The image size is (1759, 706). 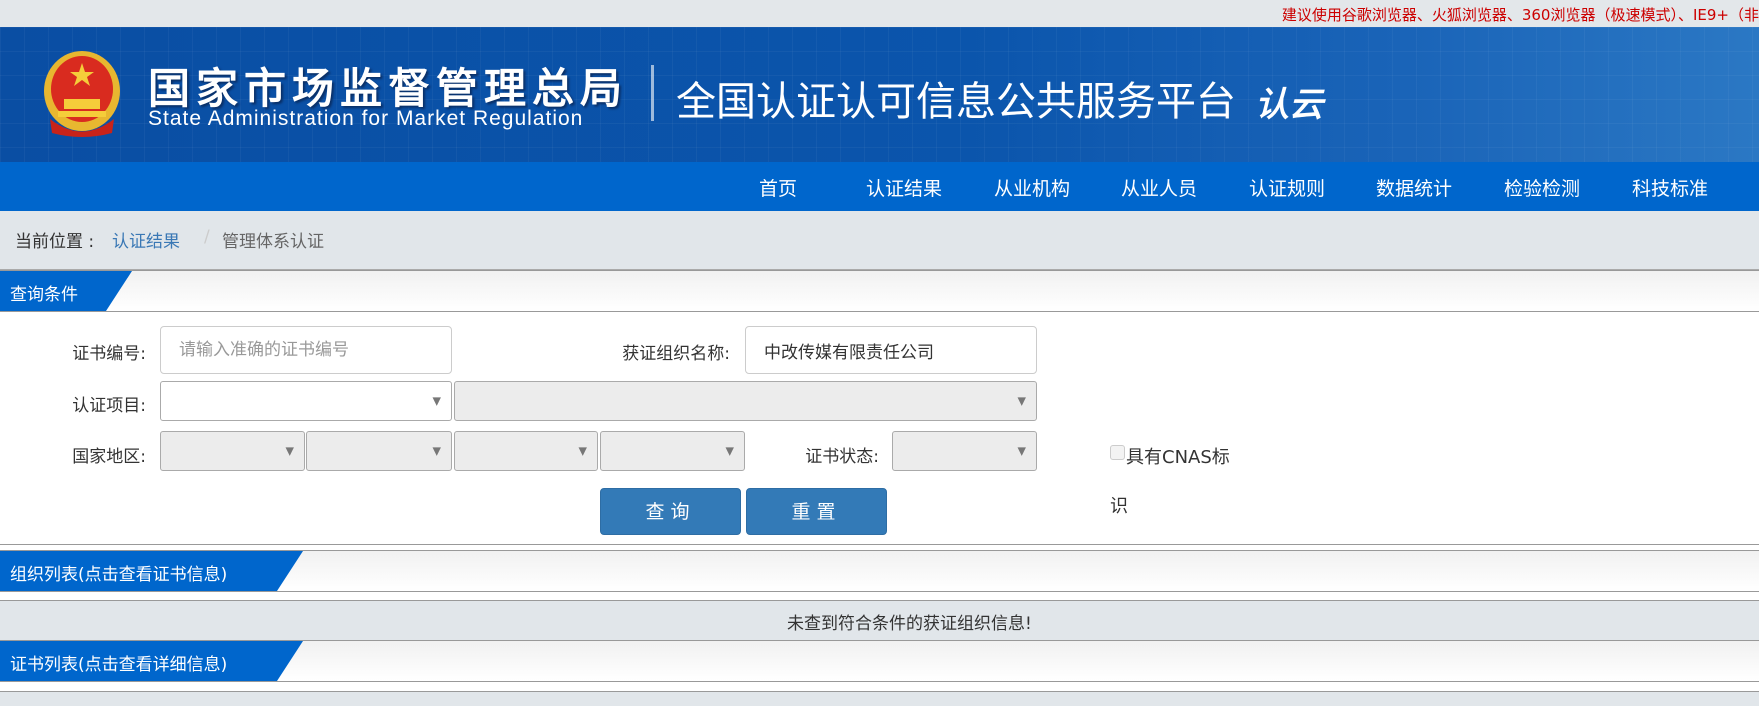 What do you see at coordinates (904, 187) in the screenshot?
I see `nav-cert-results: 认证结果` at bounding box center [904, 187].